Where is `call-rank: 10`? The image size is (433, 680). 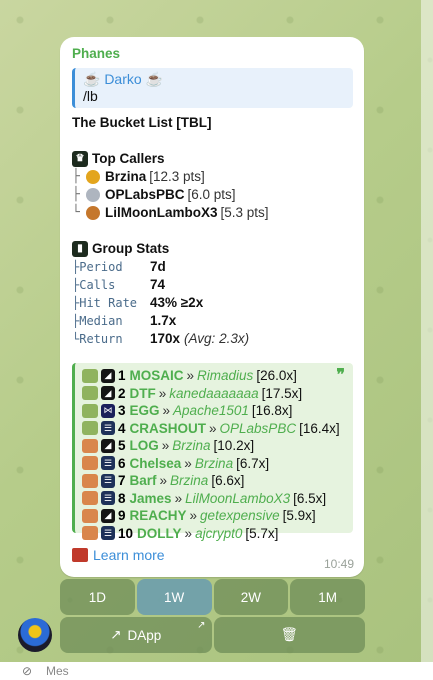 call-rank: 10 is located at coordinates (126, 533).